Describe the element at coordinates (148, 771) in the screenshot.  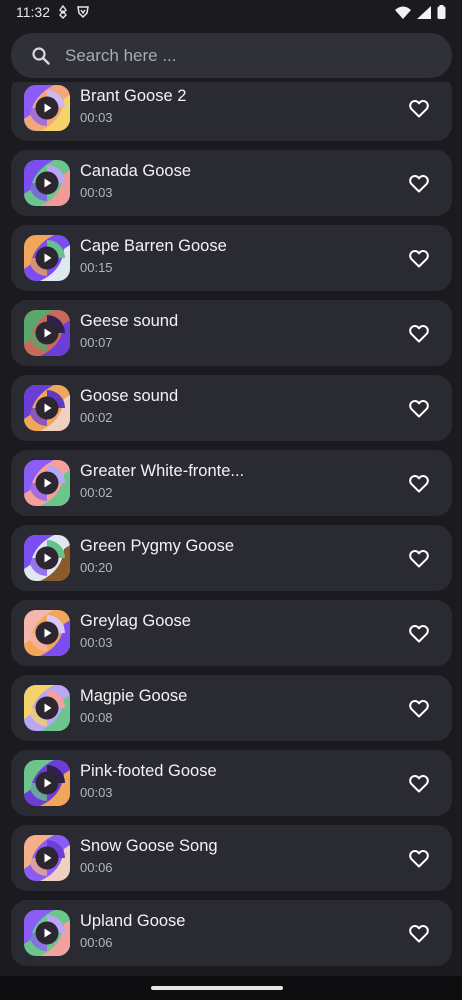
I see `sound-title: Pink-footed Goose` at that location.